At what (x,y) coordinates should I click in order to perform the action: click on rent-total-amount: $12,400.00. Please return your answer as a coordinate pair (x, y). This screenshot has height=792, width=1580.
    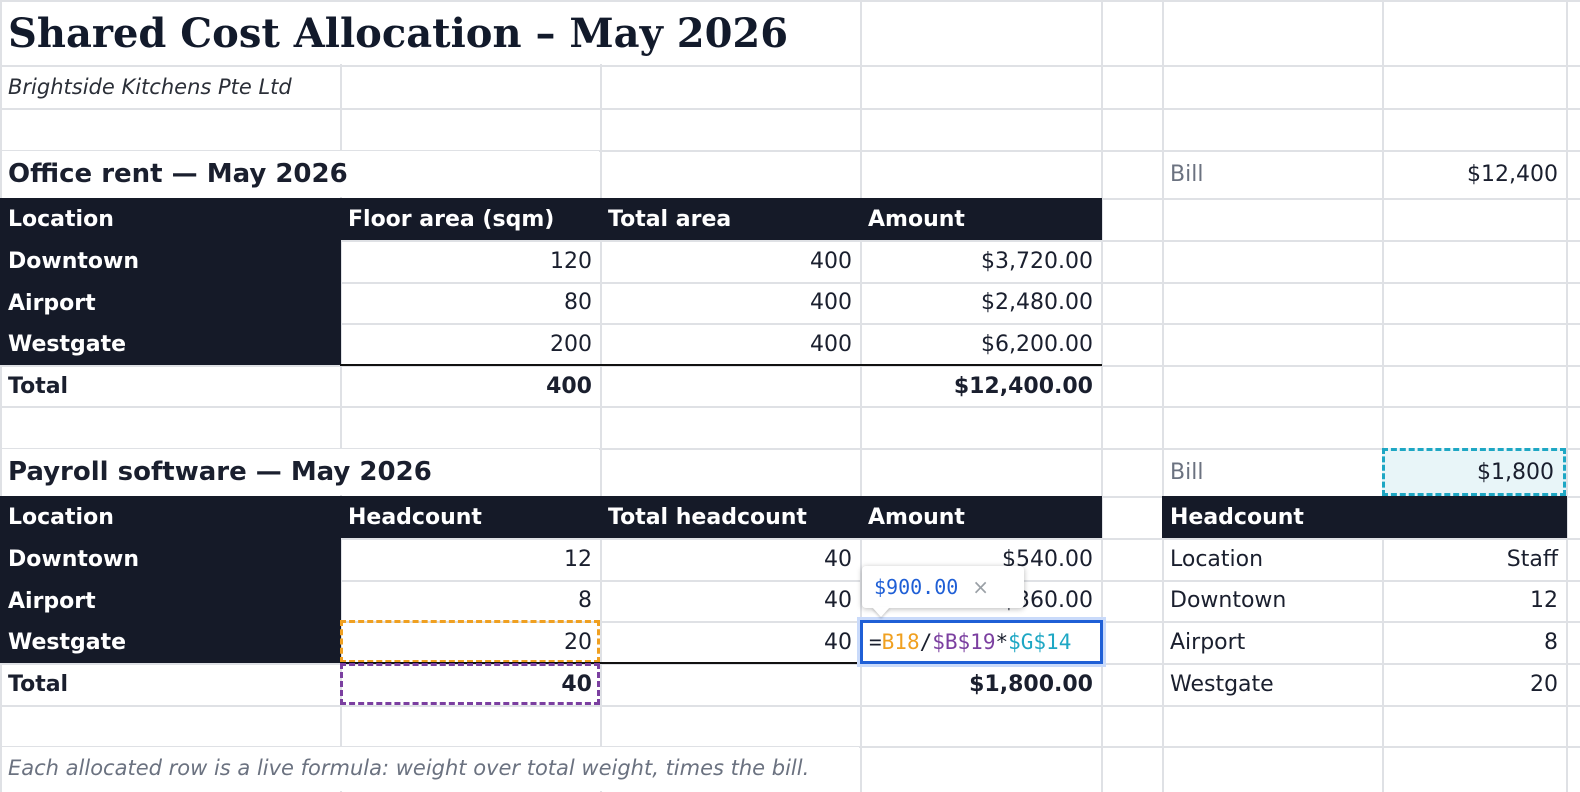
    Looking at the image, I should click on (980, 386).